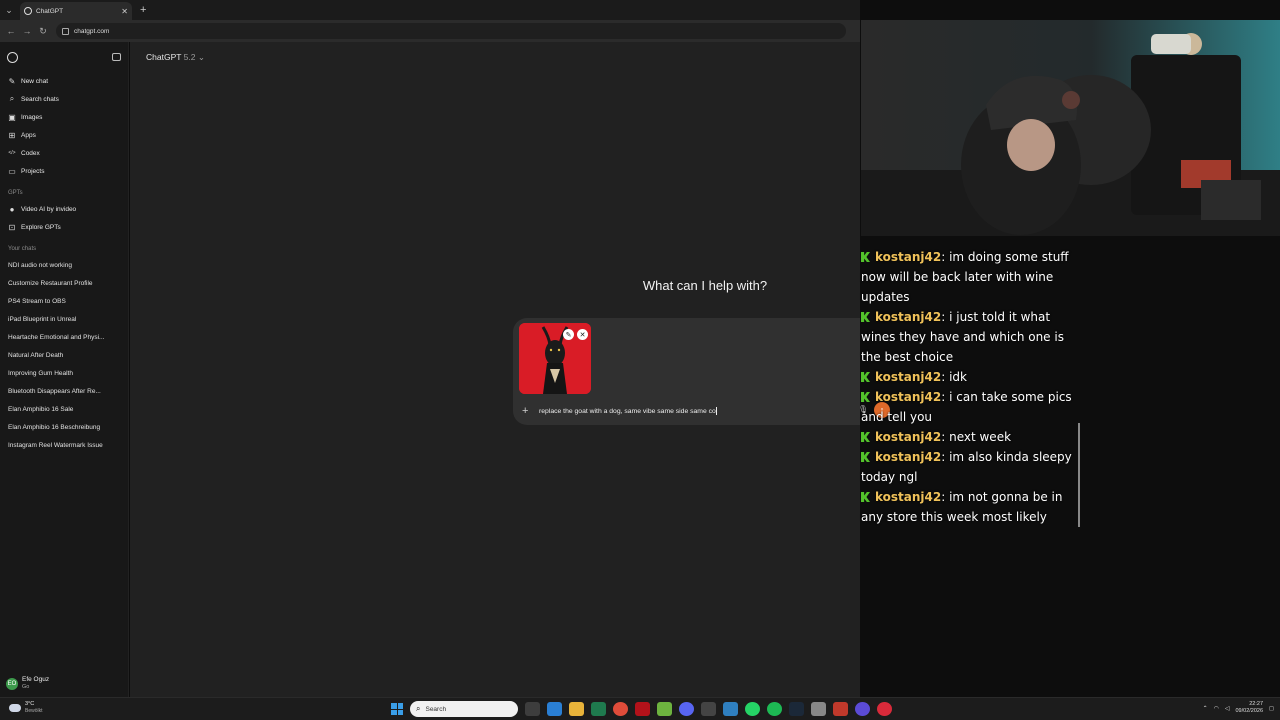 This screenshot has width=1280, height=720. Describe the element at coordinates (175, 57) in the screenshot. I see `model-selector: ChatGPT 5.2 ⌄` at that location.